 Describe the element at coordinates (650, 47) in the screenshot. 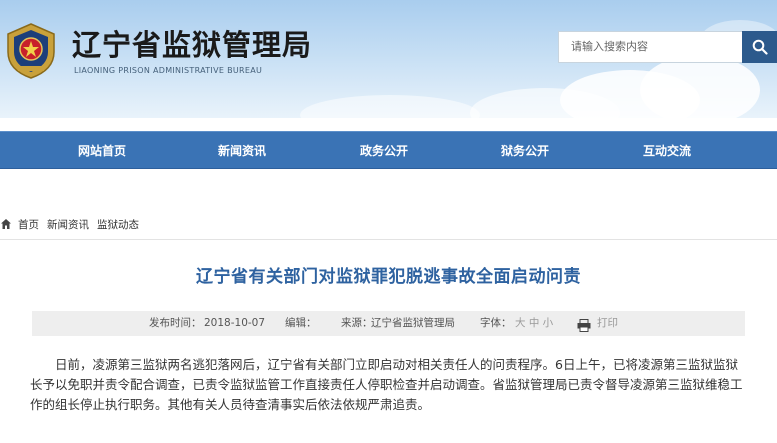

I see `search-input: 请输入搜索内容` at that location.